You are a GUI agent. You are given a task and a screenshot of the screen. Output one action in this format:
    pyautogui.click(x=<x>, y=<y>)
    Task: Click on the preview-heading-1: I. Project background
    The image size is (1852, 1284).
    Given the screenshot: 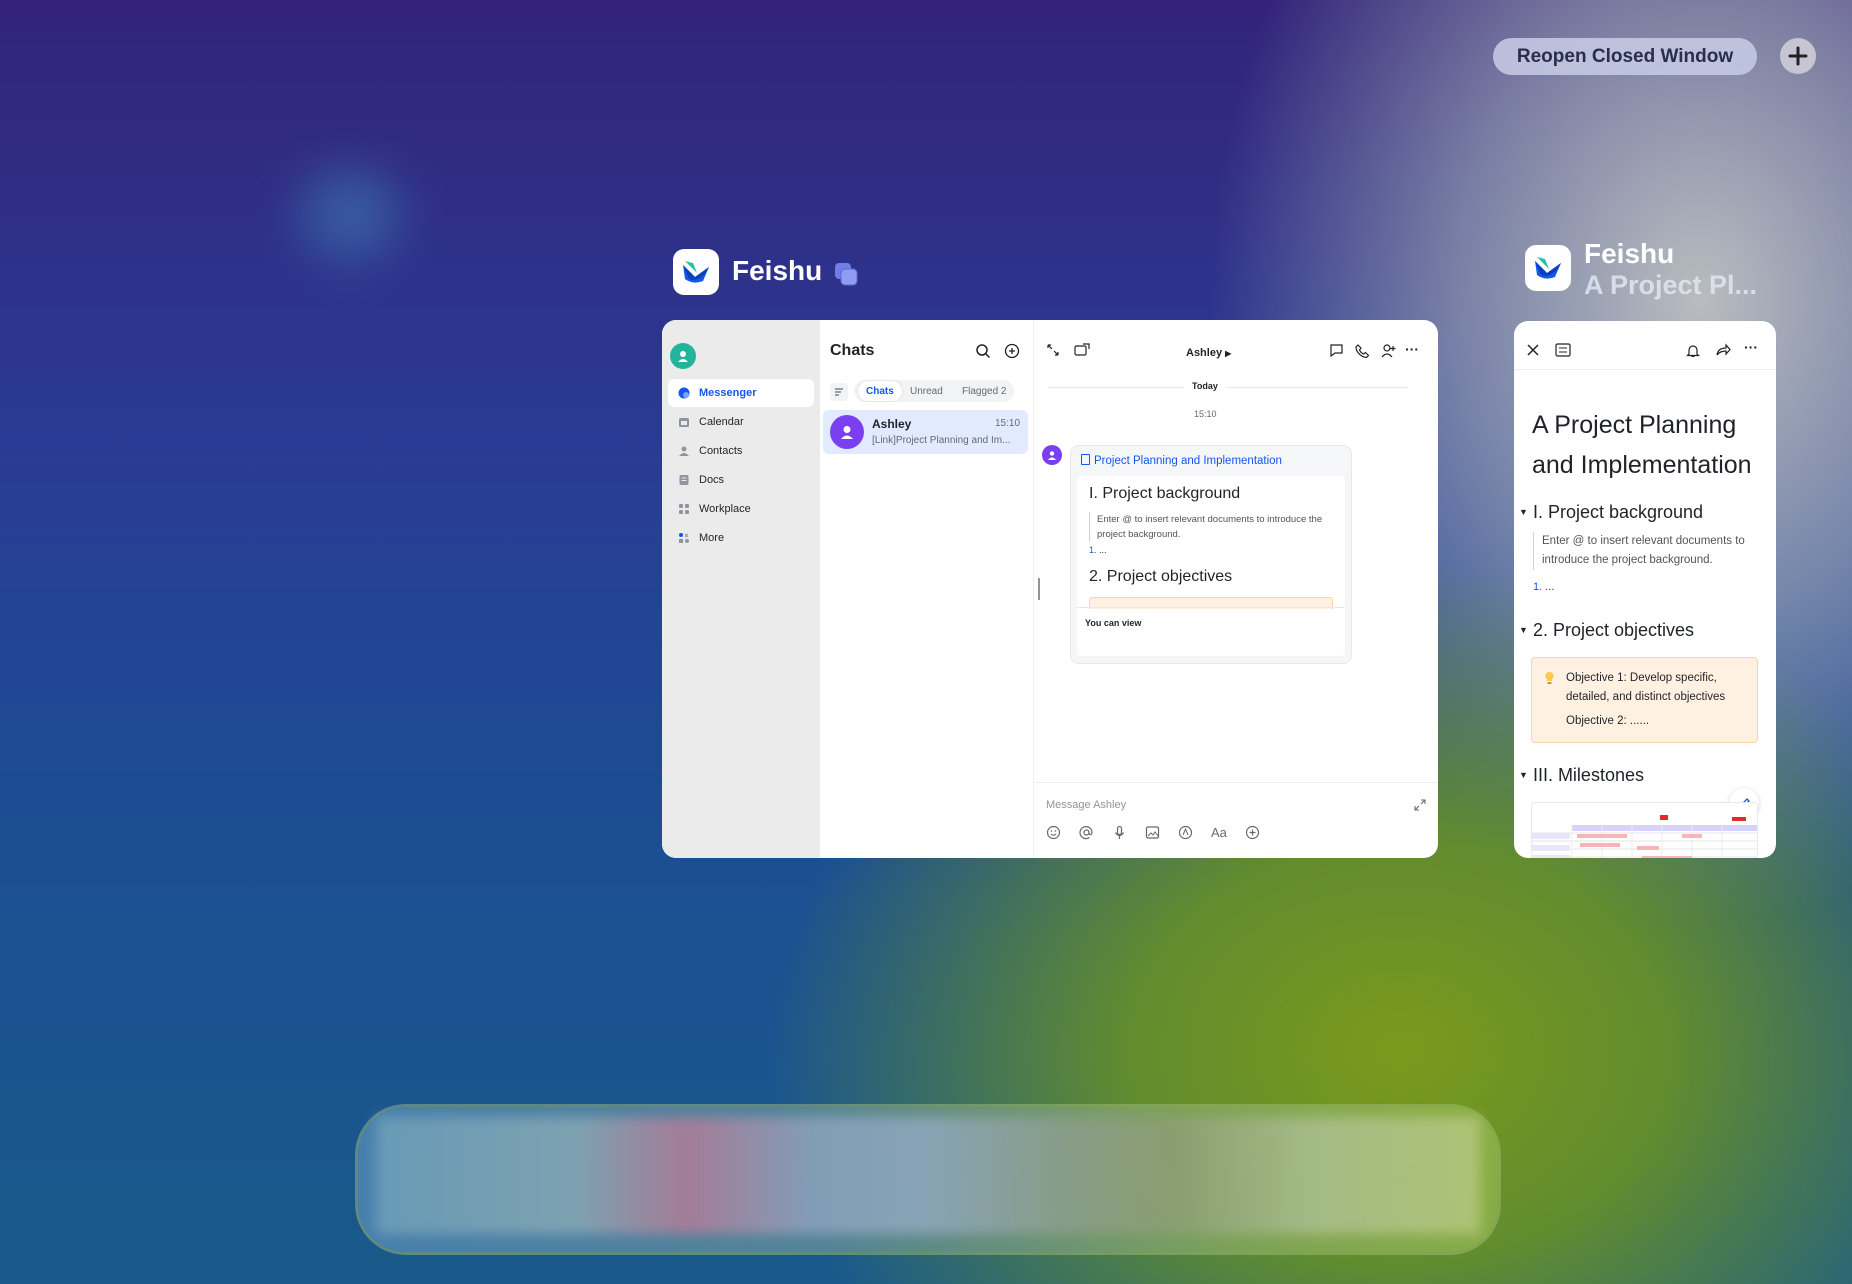 What is the action you would take?
    pyautogui.click(x=1165, y=493)
    